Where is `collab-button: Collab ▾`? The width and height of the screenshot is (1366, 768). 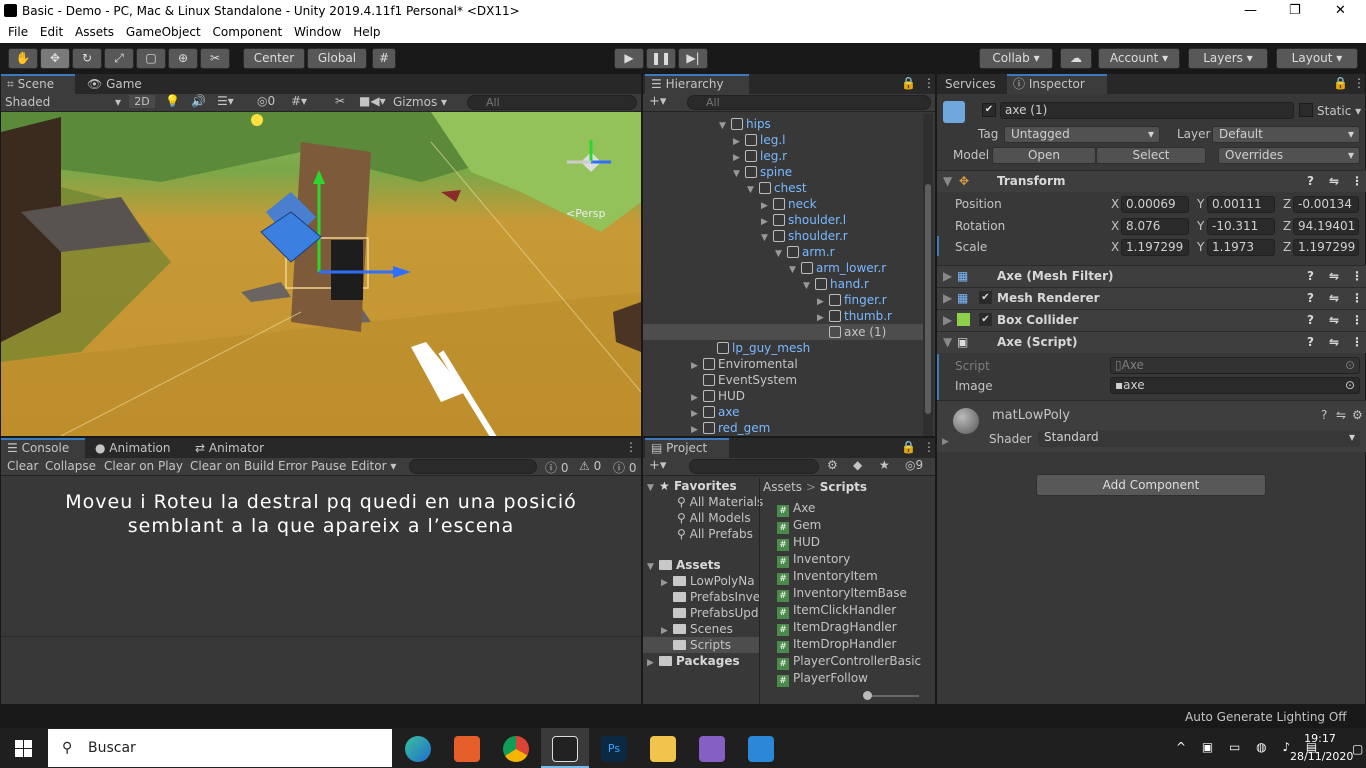 collab-button: Collab ▾ is located at coordinates (1016, 58).